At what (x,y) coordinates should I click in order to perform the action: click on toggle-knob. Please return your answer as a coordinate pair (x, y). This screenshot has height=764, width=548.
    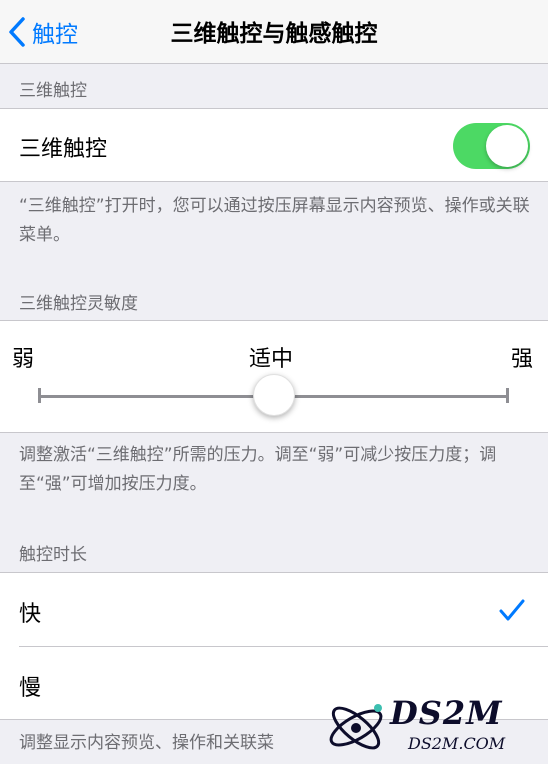
    Looking at the image, I should click on (507, 146).